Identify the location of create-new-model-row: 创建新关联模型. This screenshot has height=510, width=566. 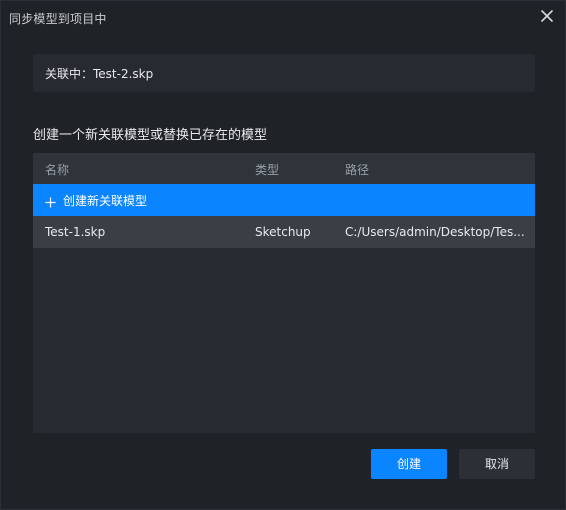
(284, 200).